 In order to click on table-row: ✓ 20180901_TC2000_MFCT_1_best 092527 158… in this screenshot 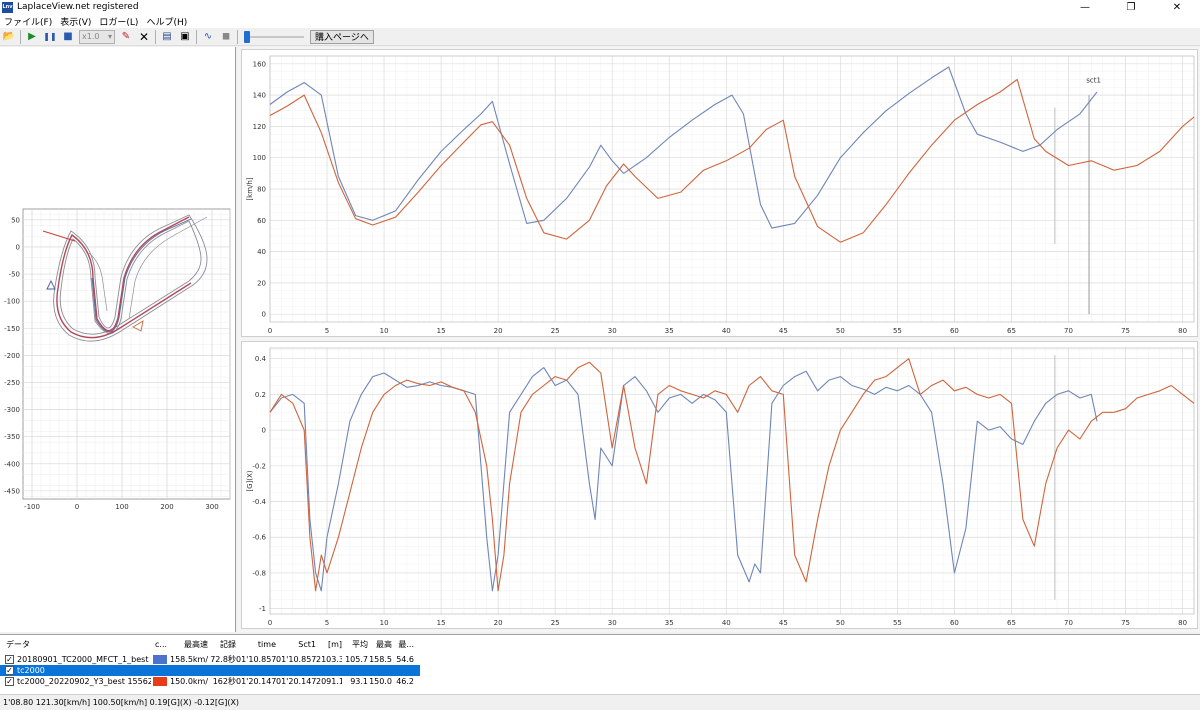, I will do `click(210, 659)`.